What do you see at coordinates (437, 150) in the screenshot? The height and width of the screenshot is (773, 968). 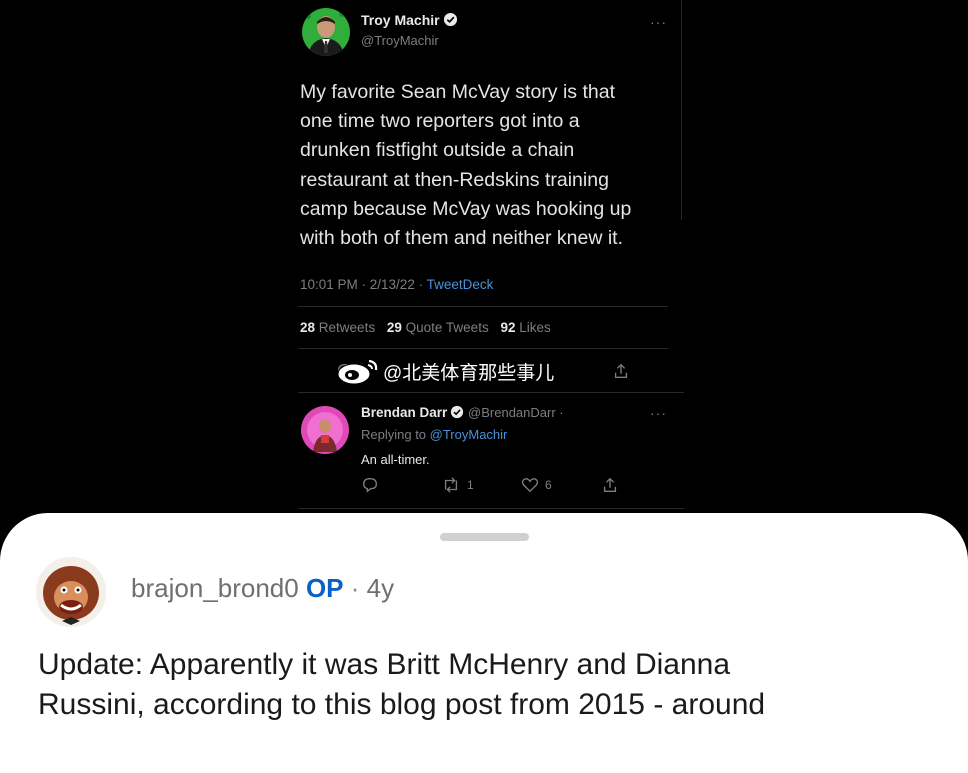 I see `tweet-text-line: drunken fistfight outside a chain` at bounding box center [437, 150].